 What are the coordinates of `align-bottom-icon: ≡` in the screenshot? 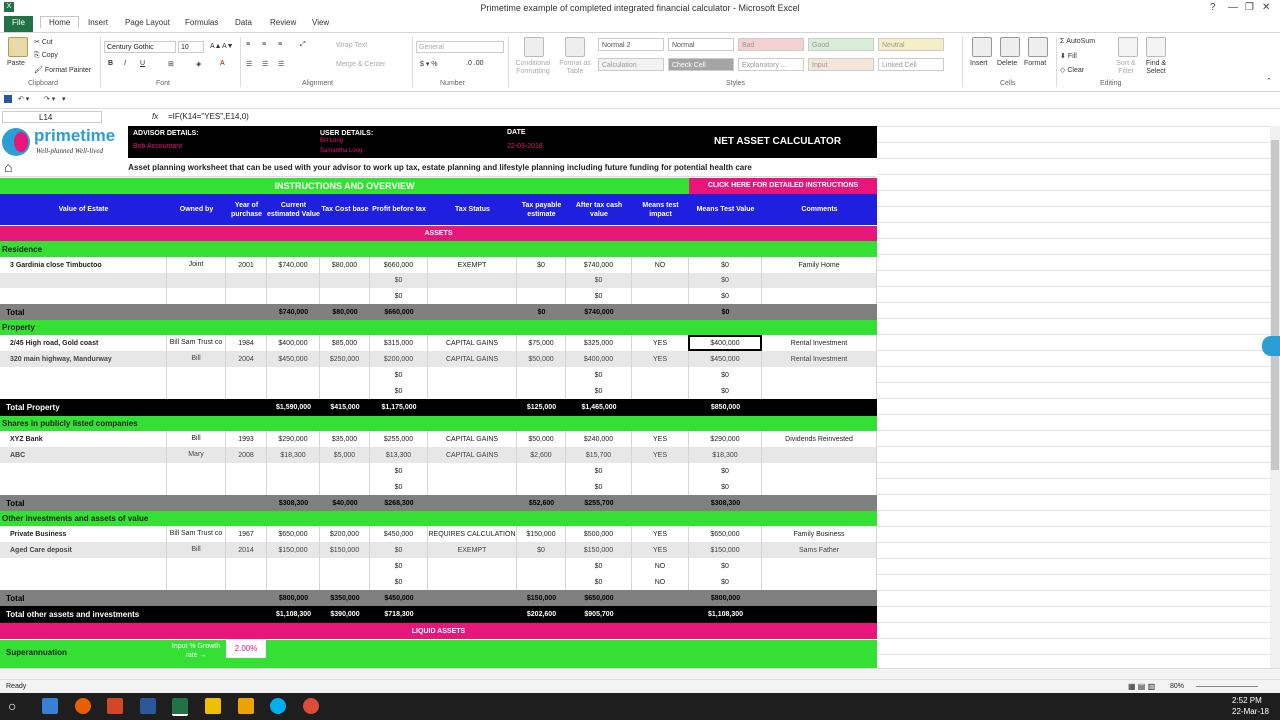 It's located at (280, 44).